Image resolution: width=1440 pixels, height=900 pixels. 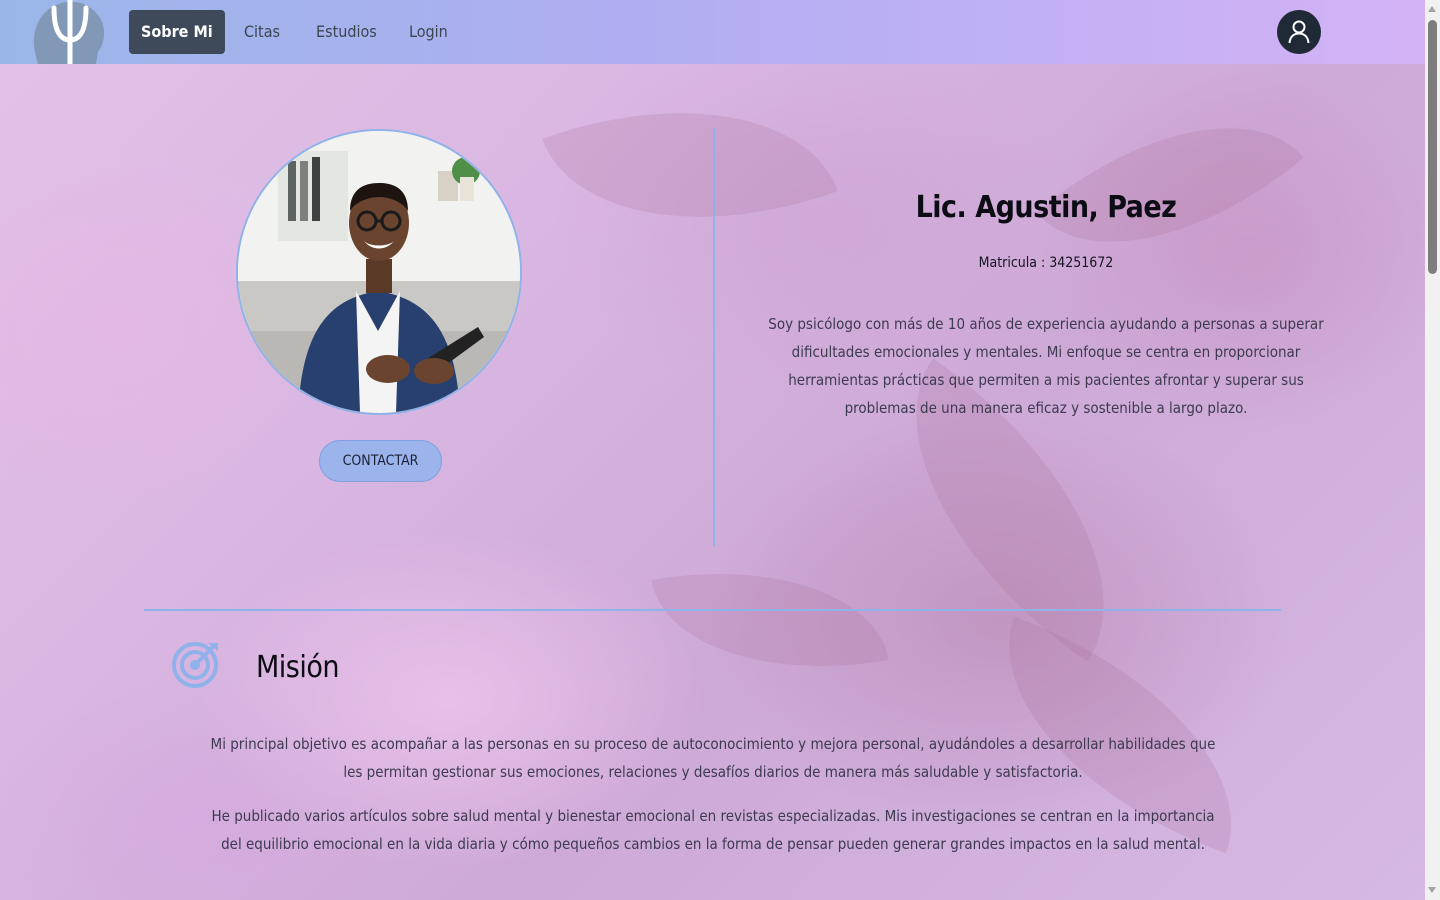 I want to click on target-icon, so click(x=195, y=664).